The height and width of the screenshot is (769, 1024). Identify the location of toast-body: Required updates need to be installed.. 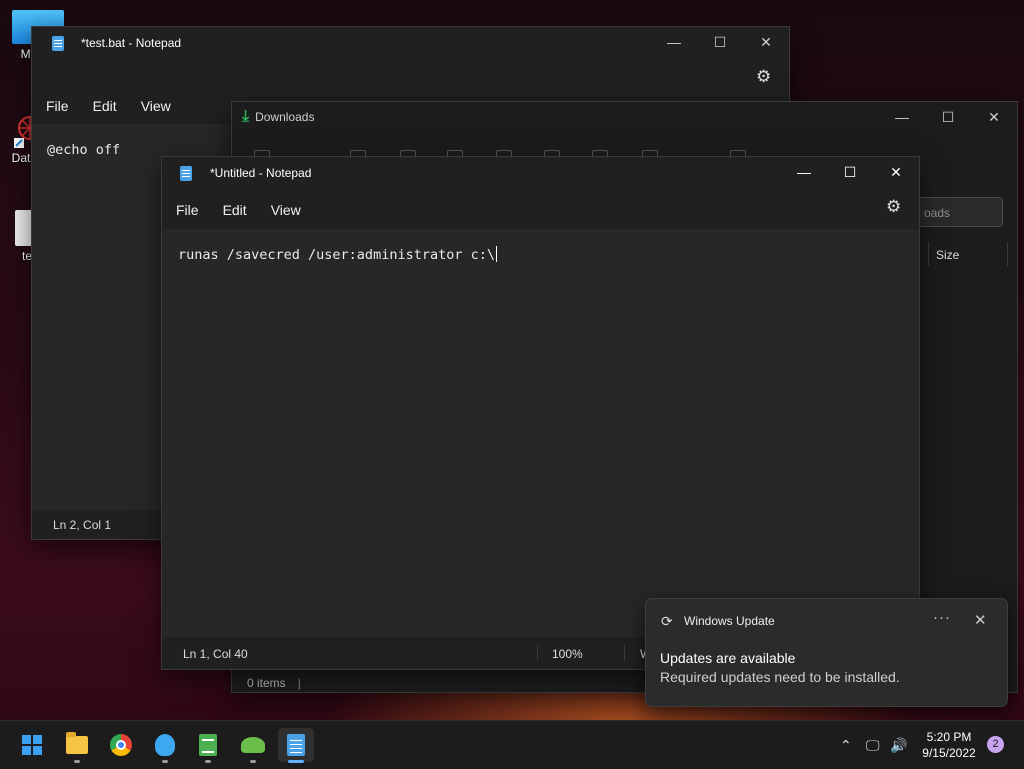
(780, 677).